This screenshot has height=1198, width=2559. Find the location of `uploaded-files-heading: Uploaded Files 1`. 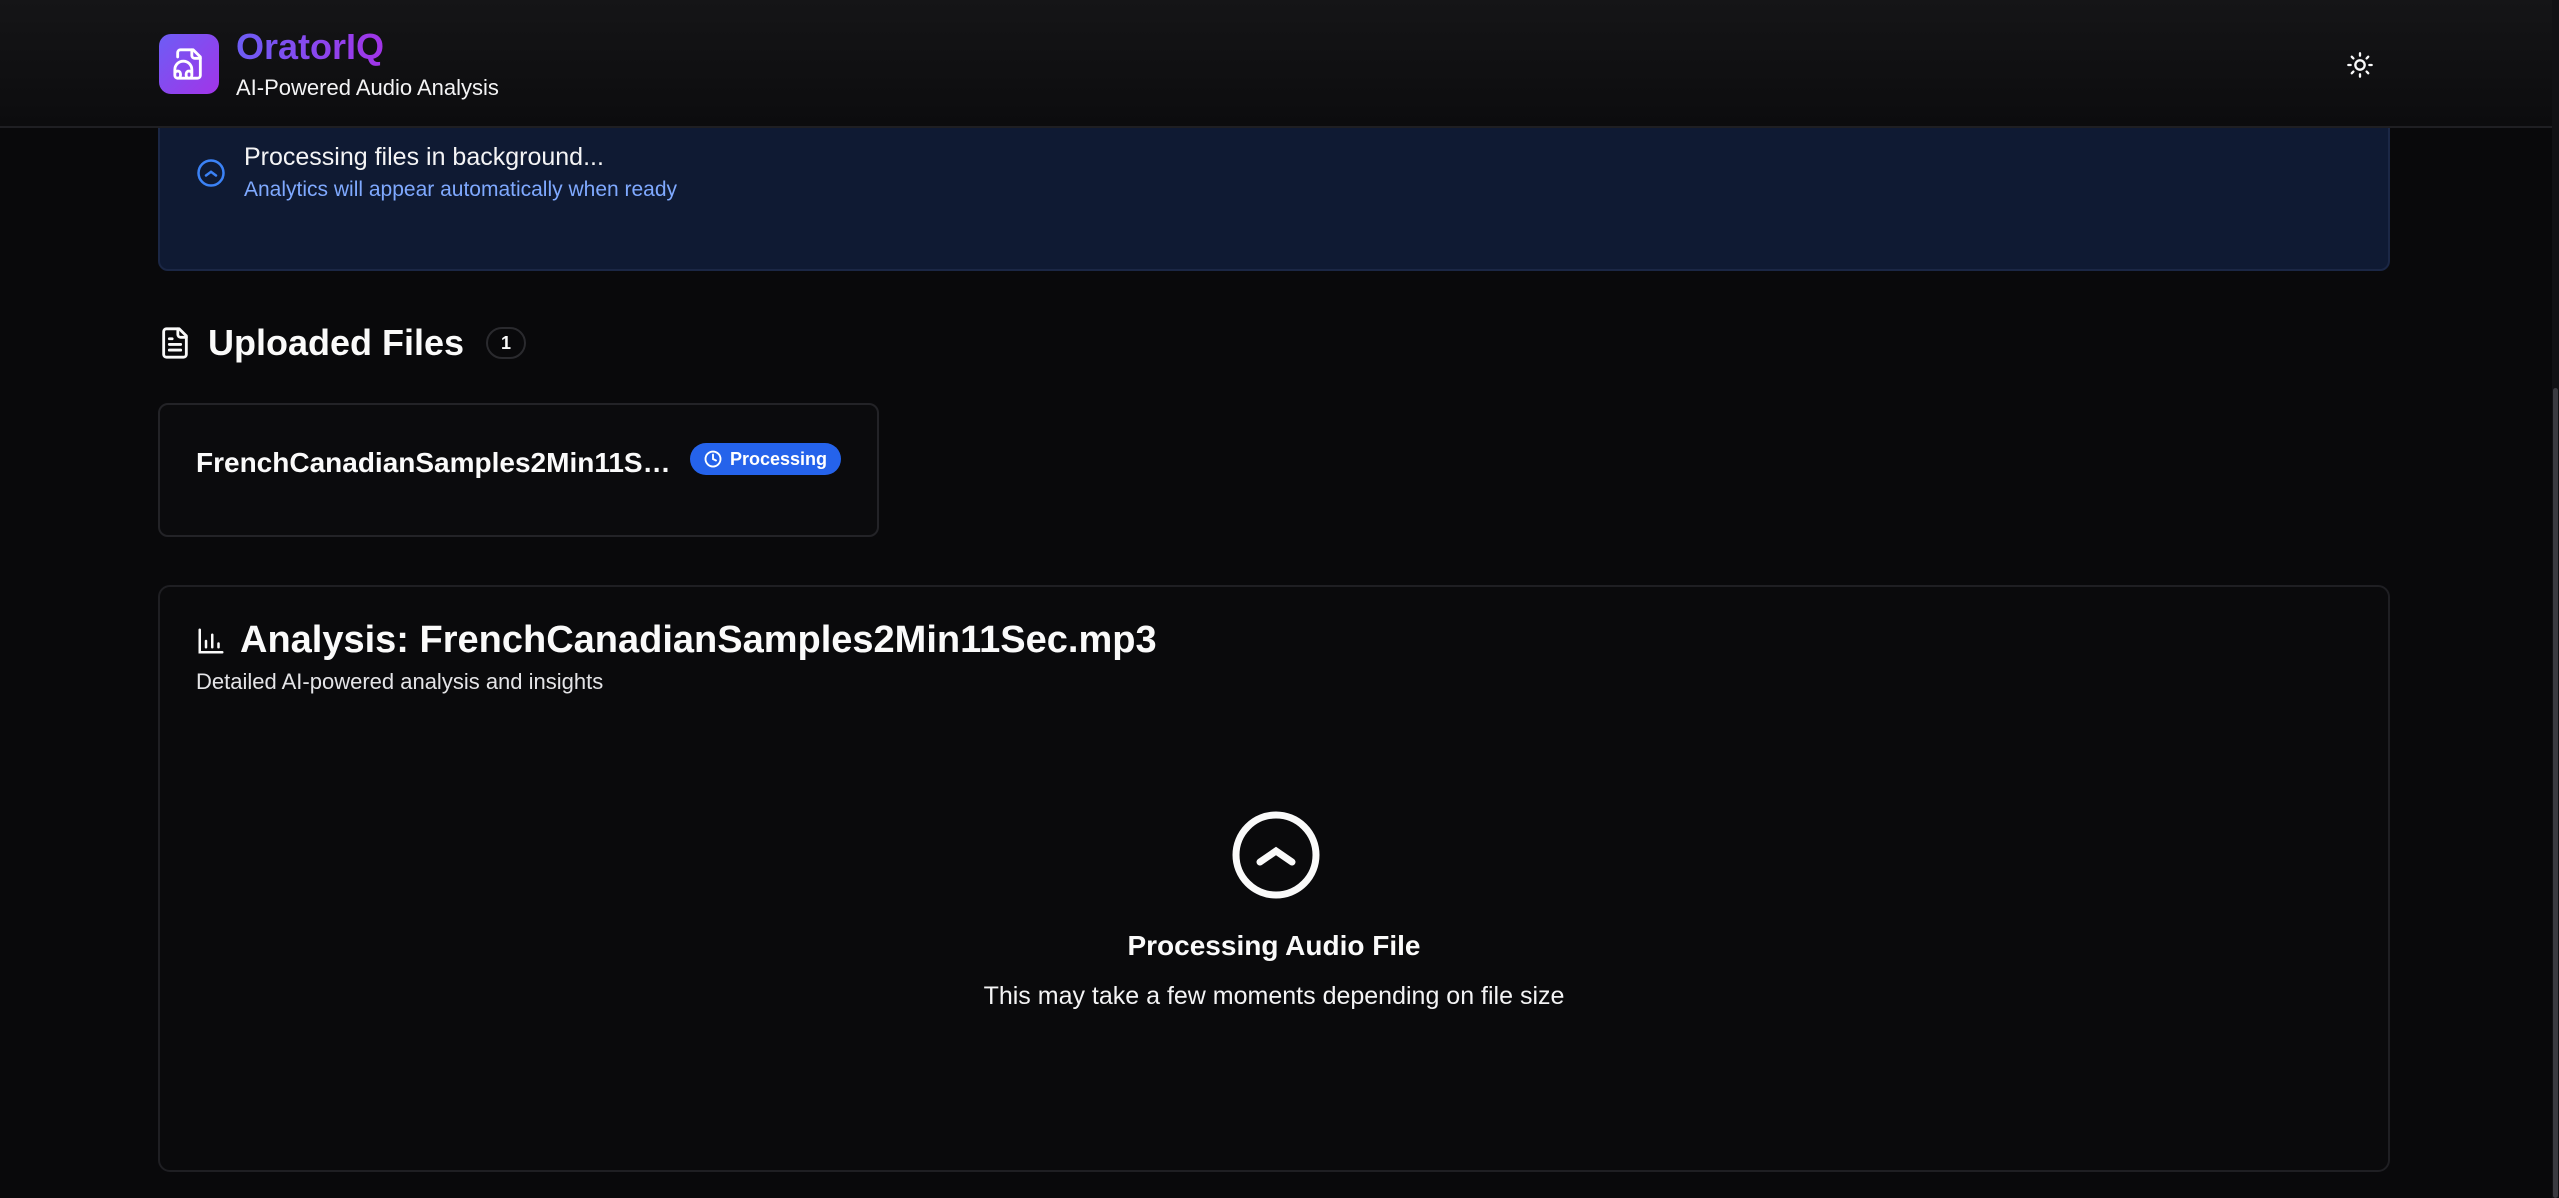

uploaded-files-heading: Uploaded Files 1 is located at coordinates (342, 343).